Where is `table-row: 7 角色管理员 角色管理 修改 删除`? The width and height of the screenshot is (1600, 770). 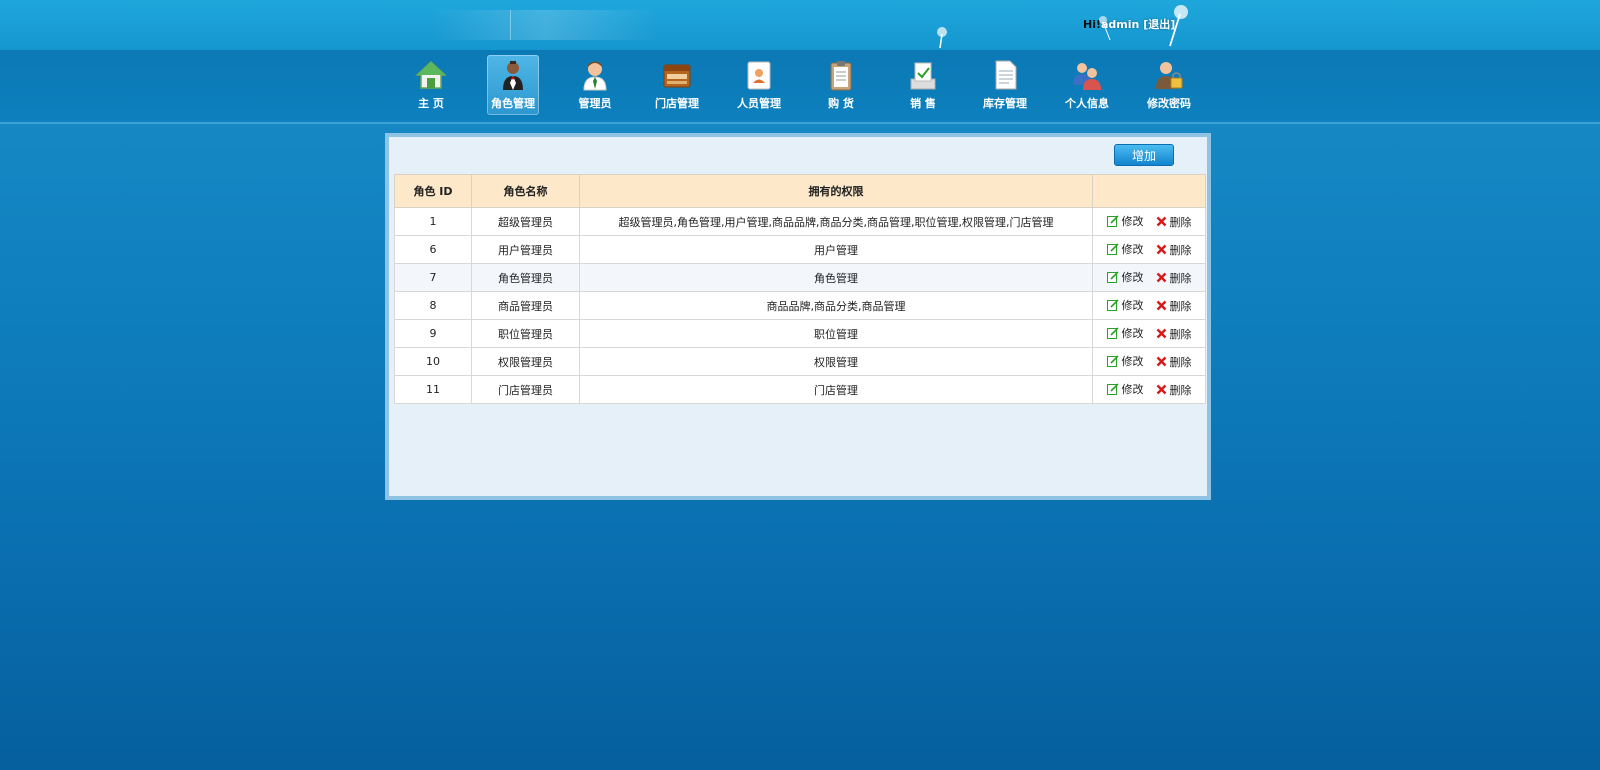
table-row: 7 角色管理员 角色管理 修改 删除 is located at coordinates (800, 277).